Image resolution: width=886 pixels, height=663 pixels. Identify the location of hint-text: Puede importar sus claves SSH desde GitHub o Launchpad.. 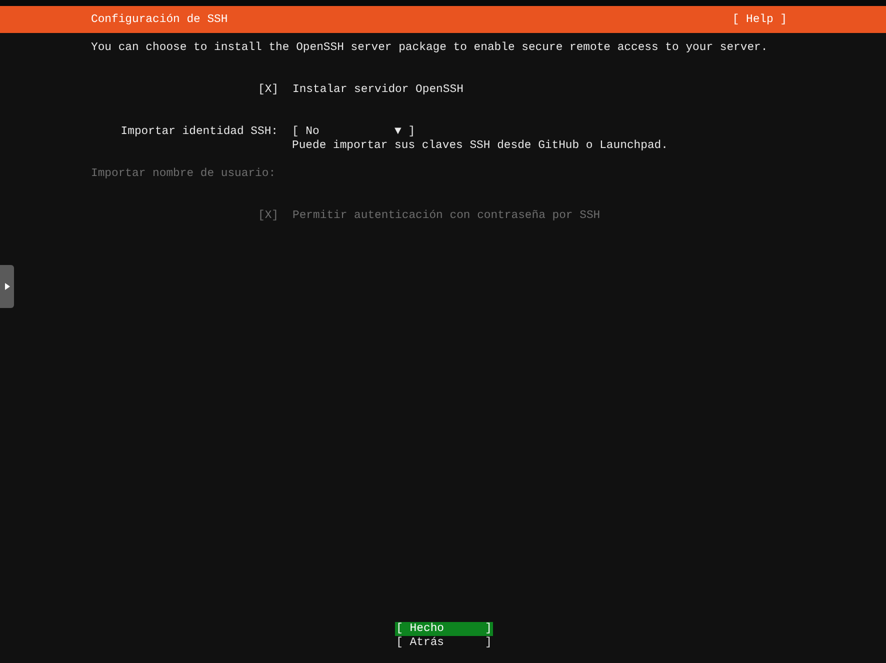
(480, 146).